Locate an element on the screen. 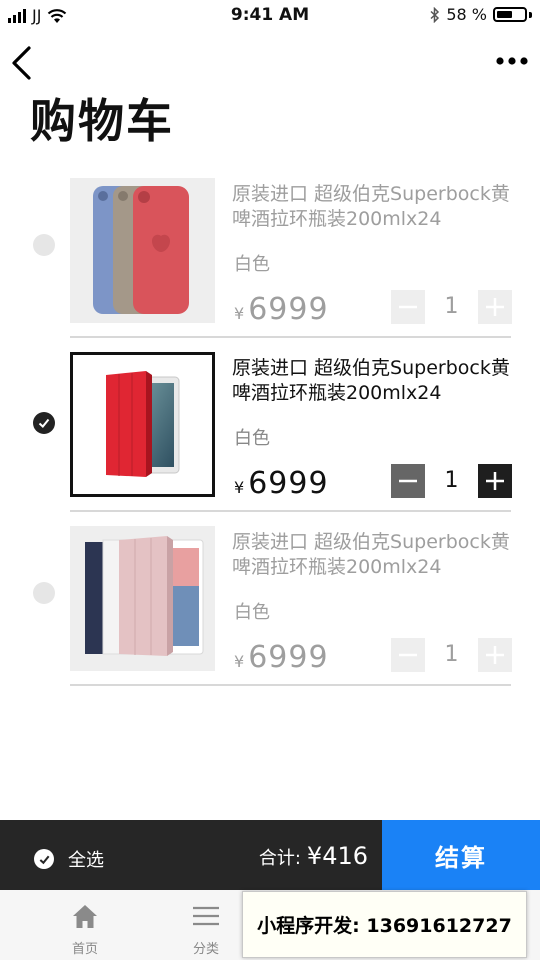  total-amount: ¥416 is located at coordinates (337, 856).